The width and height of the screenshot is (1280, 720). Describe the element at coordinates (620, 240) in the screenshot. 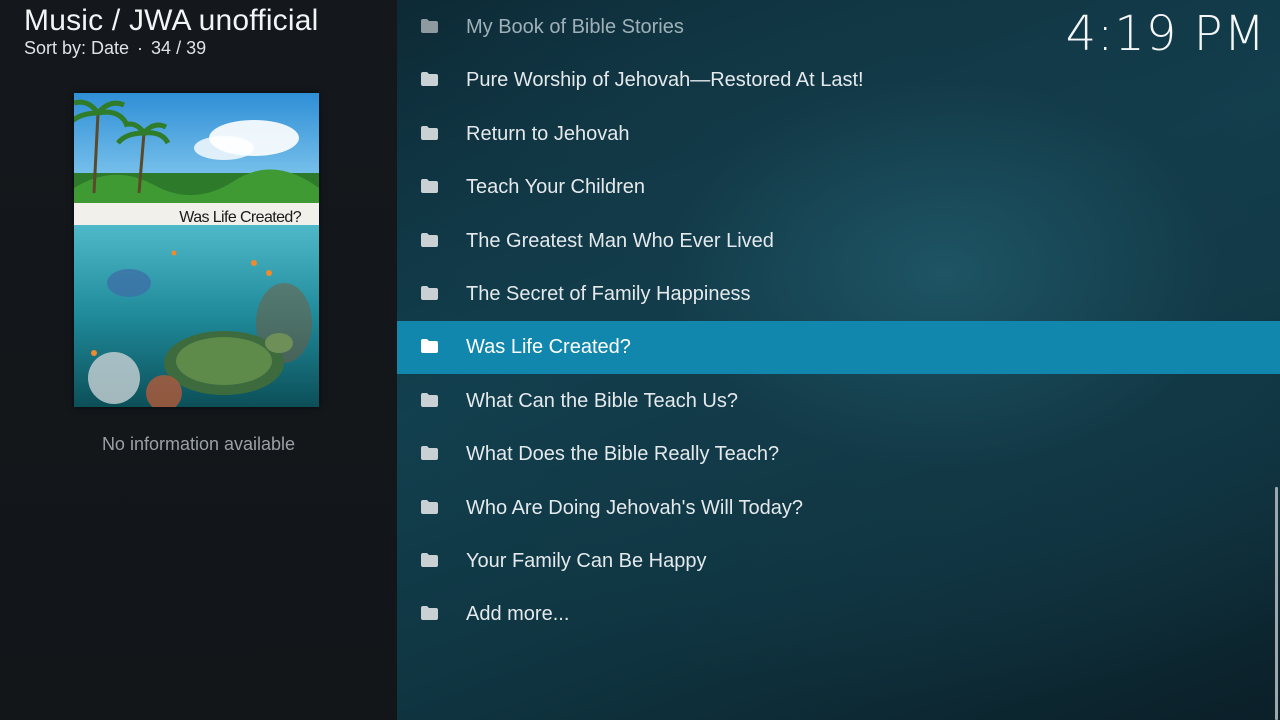

I see `list-item-label: The Greatest Man Who Ever Lived` at that location.